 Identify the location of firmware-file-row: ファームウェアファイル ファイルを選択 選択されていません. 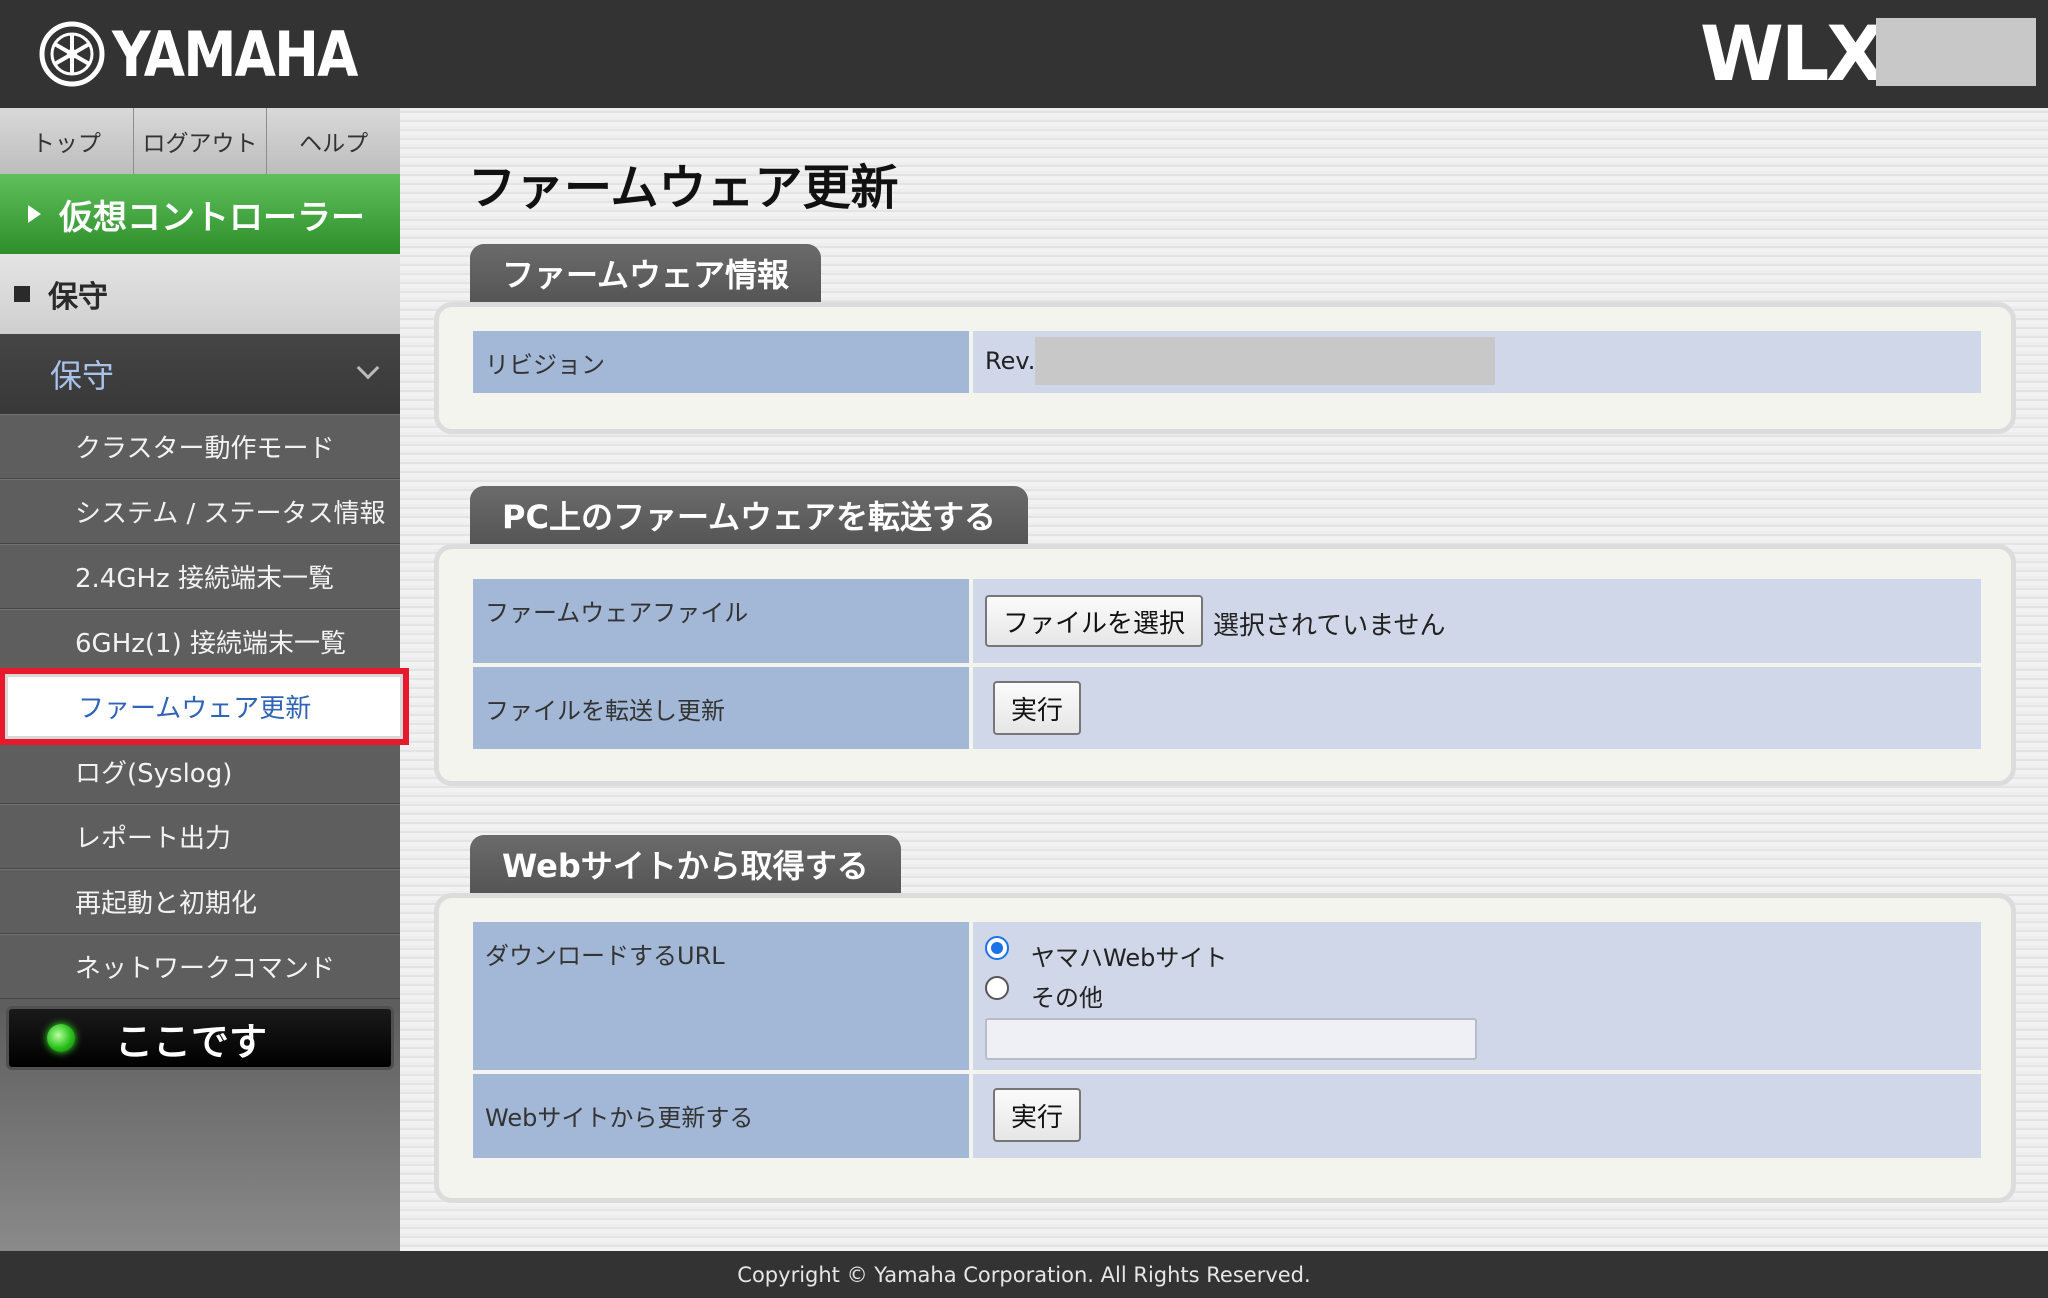
(1227, 621).